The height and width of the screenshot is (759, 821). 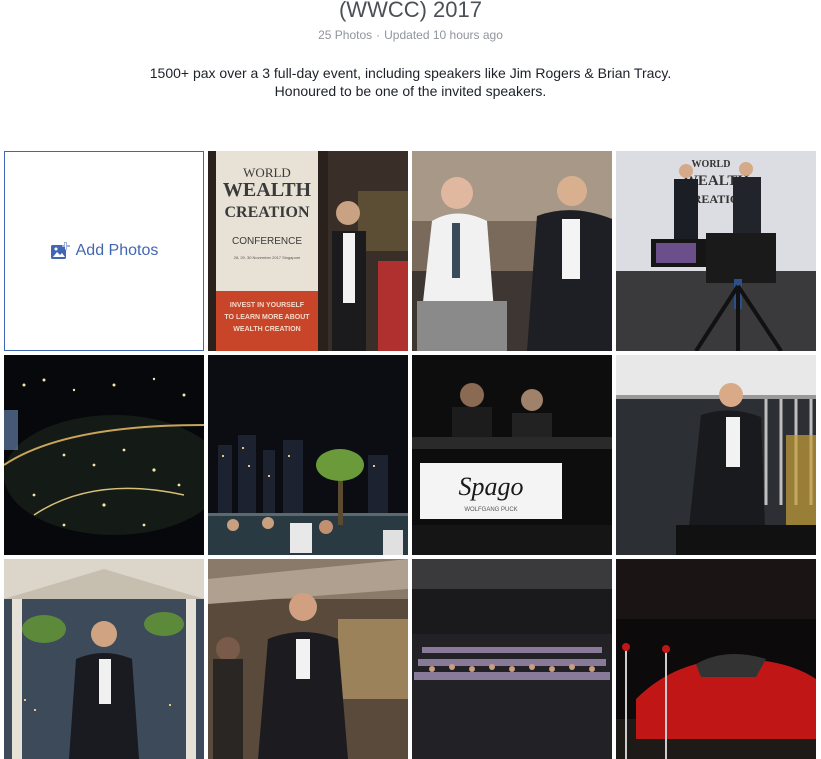 I want to click on banner-line-3: CREATION, so click(x=266, y=212).